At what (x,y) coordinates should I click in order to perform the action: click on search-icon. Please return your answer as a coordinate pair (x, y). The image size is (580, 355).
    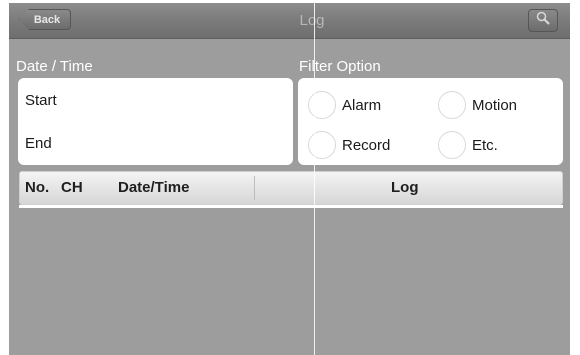
    Looking at the image, I should click on (543, 20).